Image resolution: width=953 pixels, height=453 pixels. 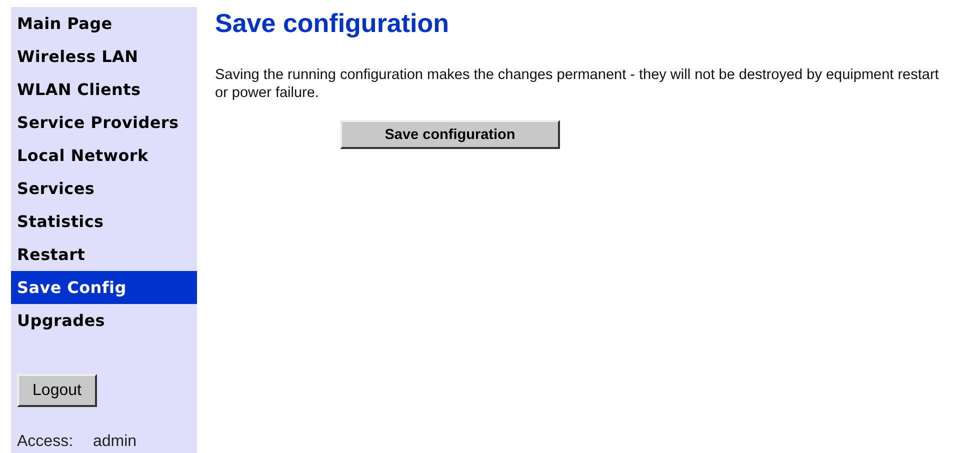 What do you see at coordinates (104, 221) in the screenshot?
I see `nav-item: Statistics` at bounding box center [104, 221].